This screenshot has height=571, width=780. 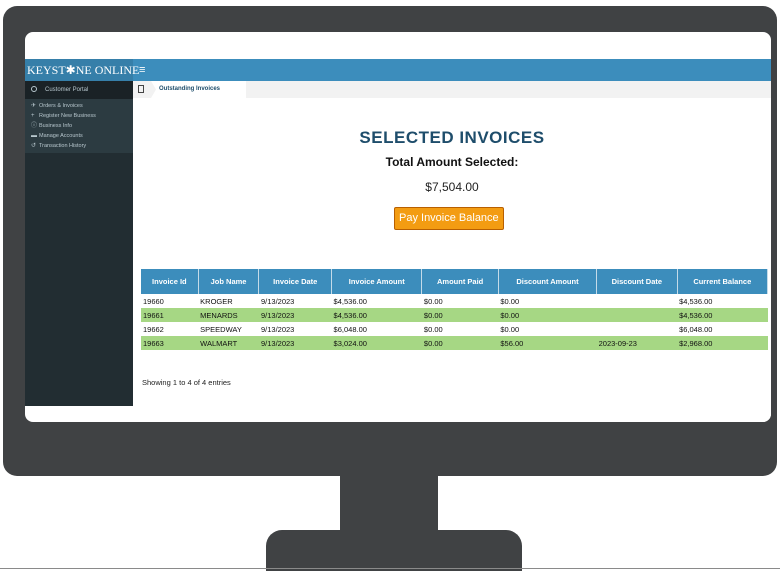 What do you see at coordinates (228, 343) in the screenshot?
I see `table-cell: WALMART` at bounding box center [228, 343].